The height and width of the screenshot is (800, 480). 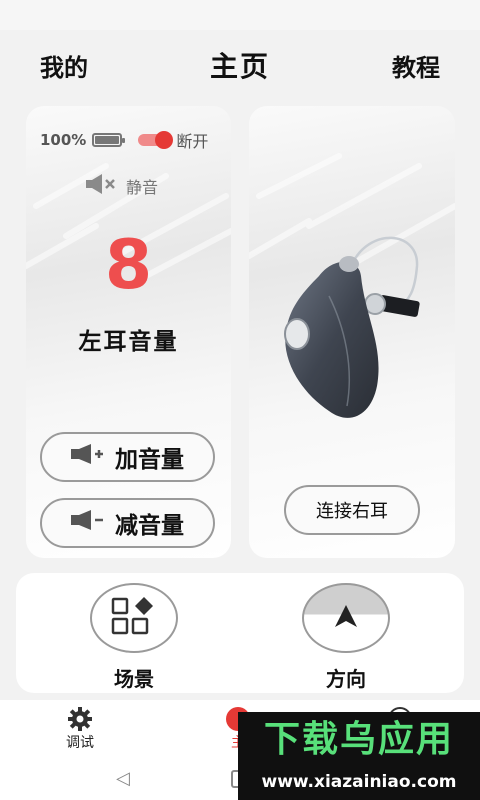 What do you see at coordinates (346, 679) in the screenshot?
I see `direction-label: 方向` at bounding box center [346, 679].